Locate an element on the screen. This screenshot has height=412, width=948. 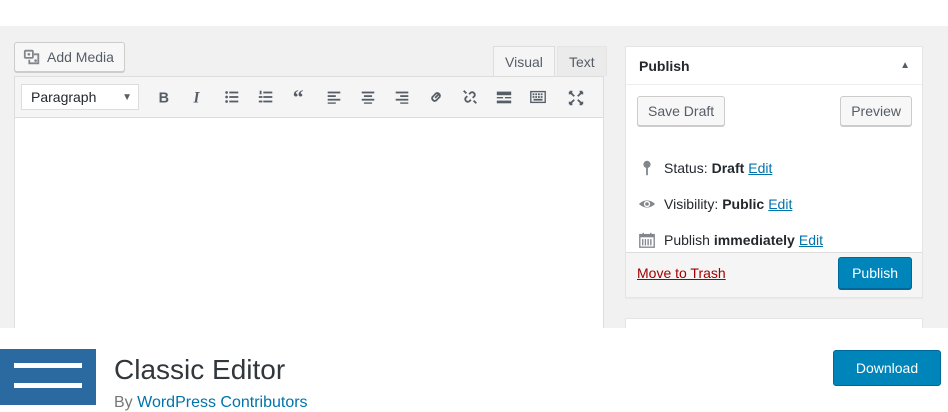
collapse-arrow-icon: ▲ is located at coordinates (905, 65).